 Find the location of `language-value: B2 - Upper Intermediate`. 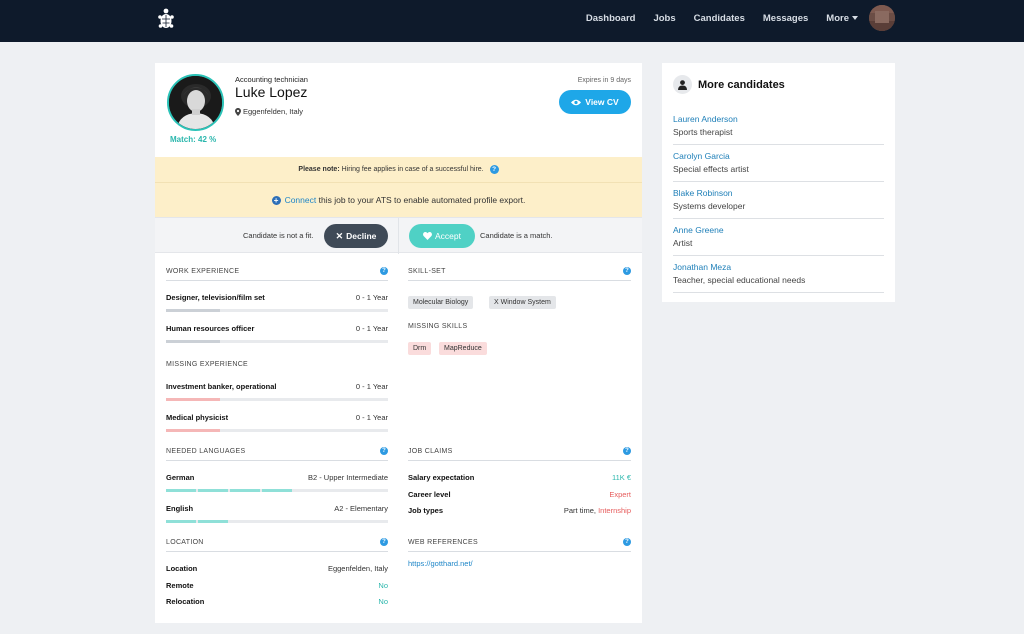

language-value: B2 - Upper Intermediate is located at coordinates (347, 477).